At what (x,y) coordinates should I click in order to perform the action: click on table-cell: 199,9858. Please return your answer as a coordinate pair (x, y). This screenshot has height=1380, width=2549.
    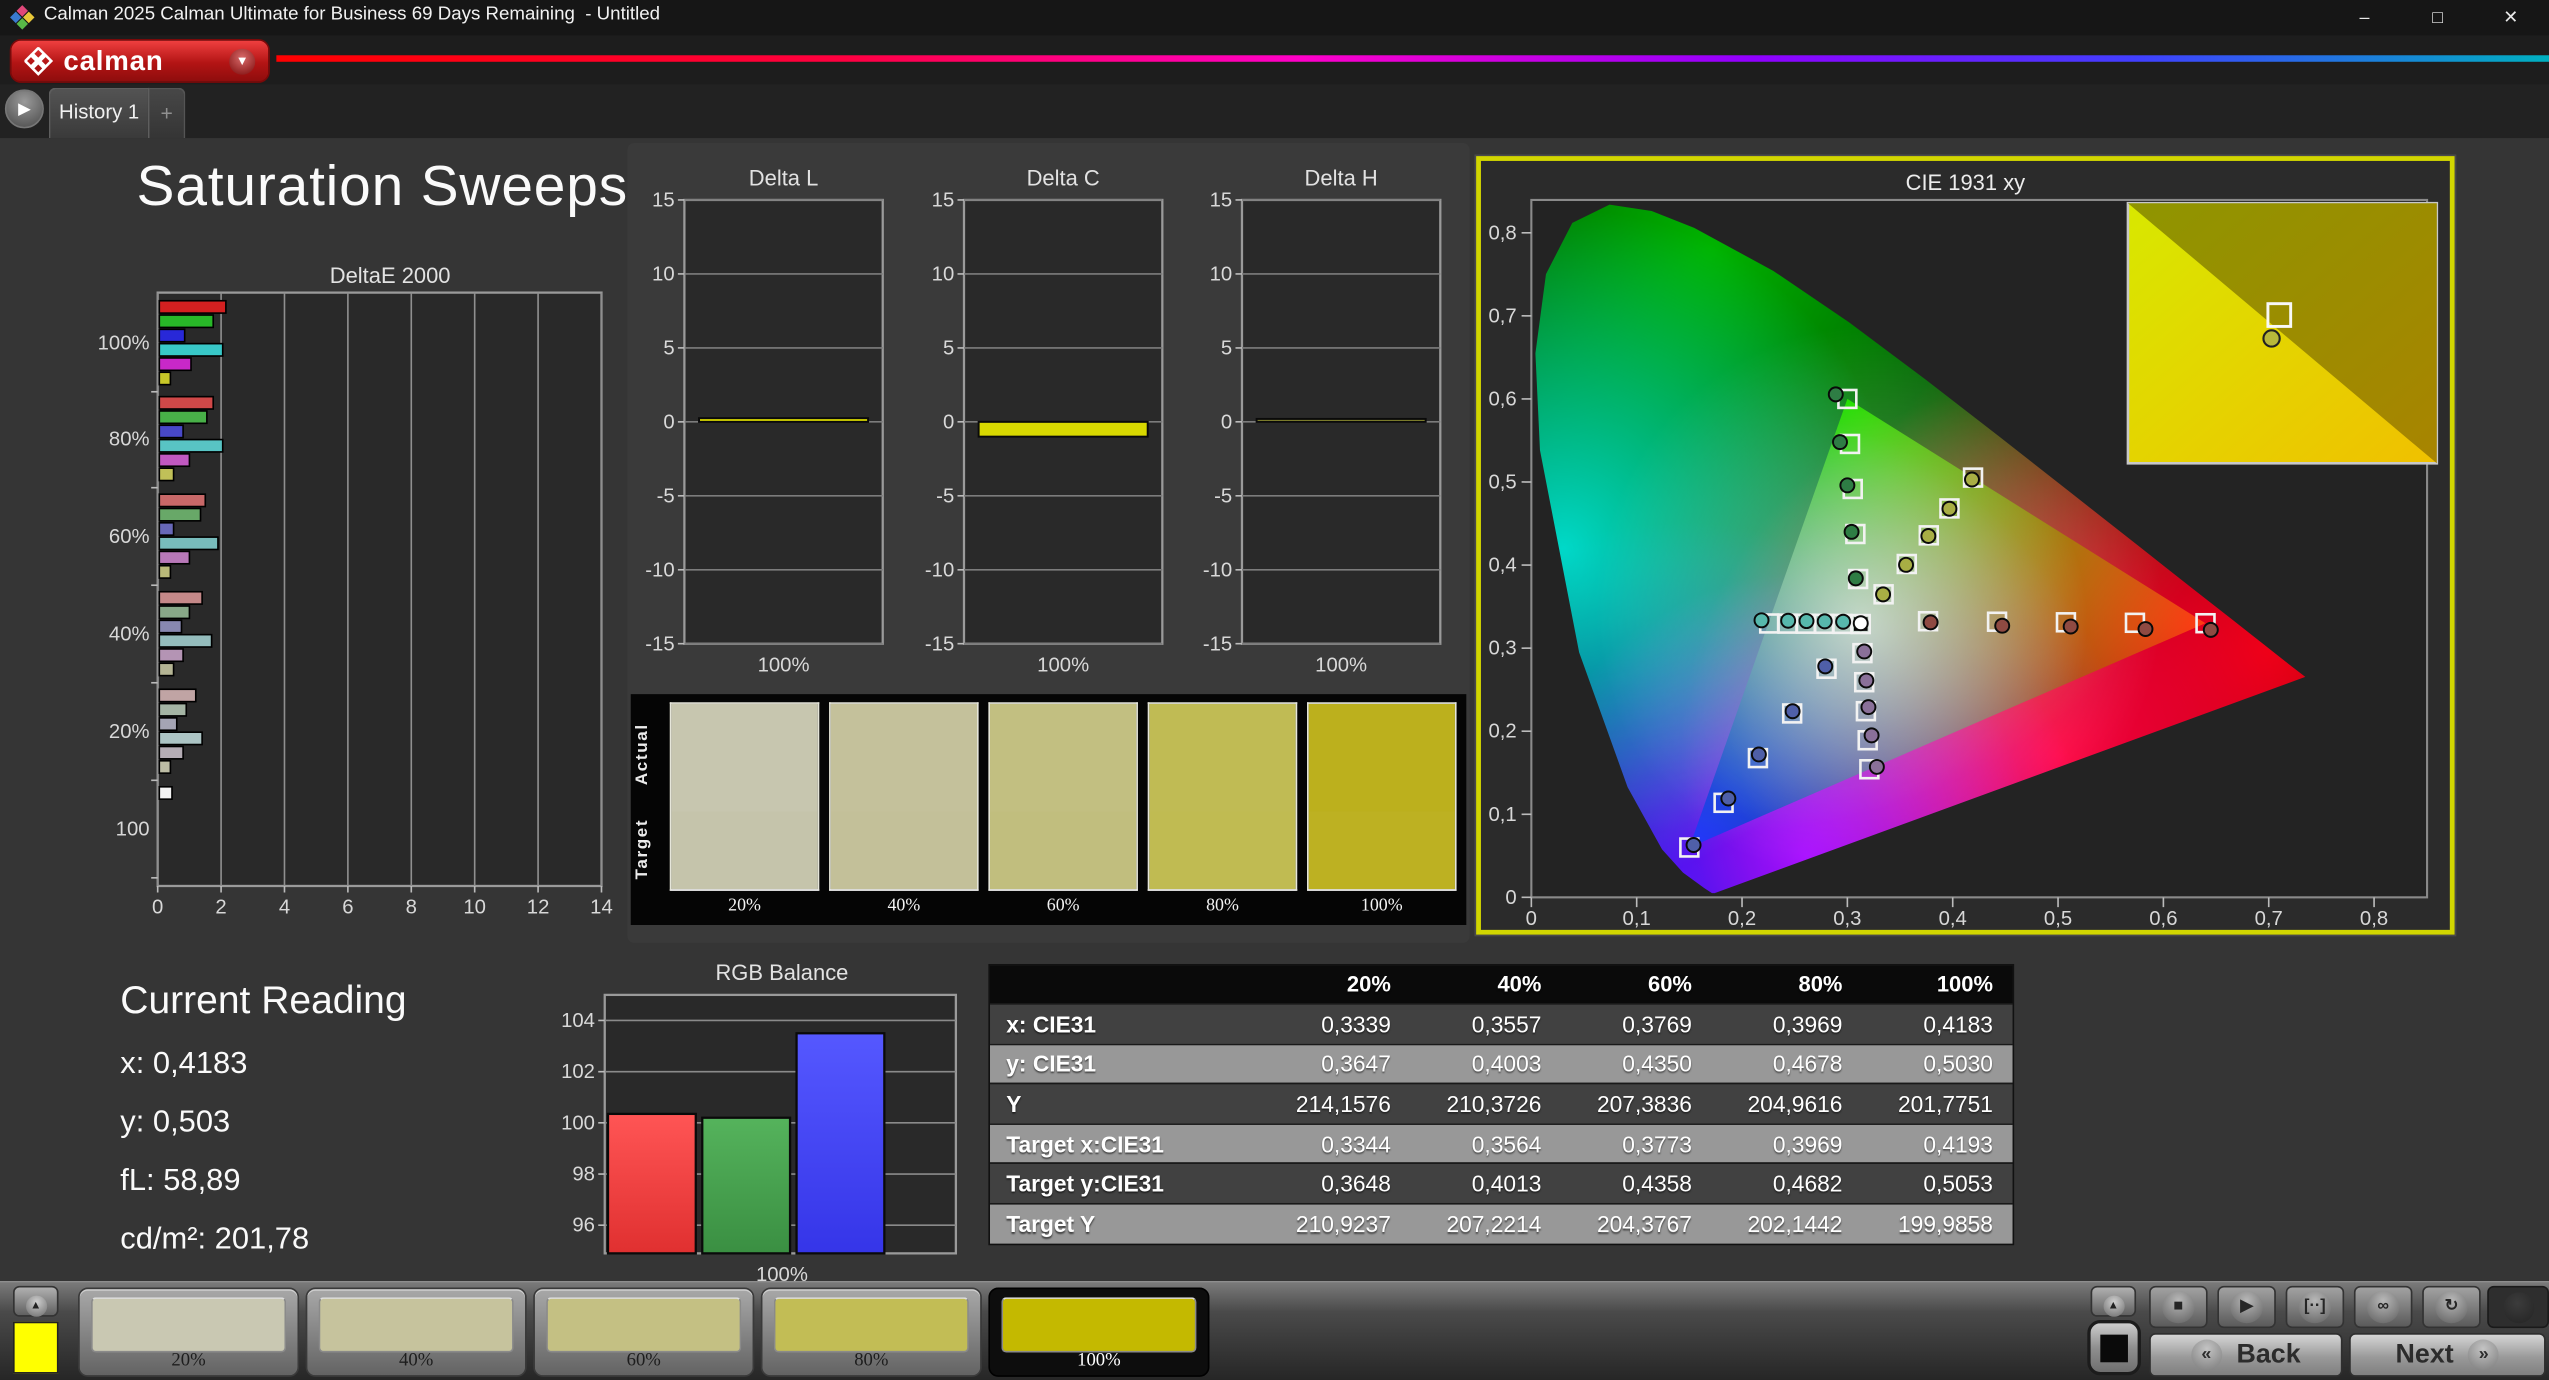
    Looking at the image, I should click on (1945, 1223).